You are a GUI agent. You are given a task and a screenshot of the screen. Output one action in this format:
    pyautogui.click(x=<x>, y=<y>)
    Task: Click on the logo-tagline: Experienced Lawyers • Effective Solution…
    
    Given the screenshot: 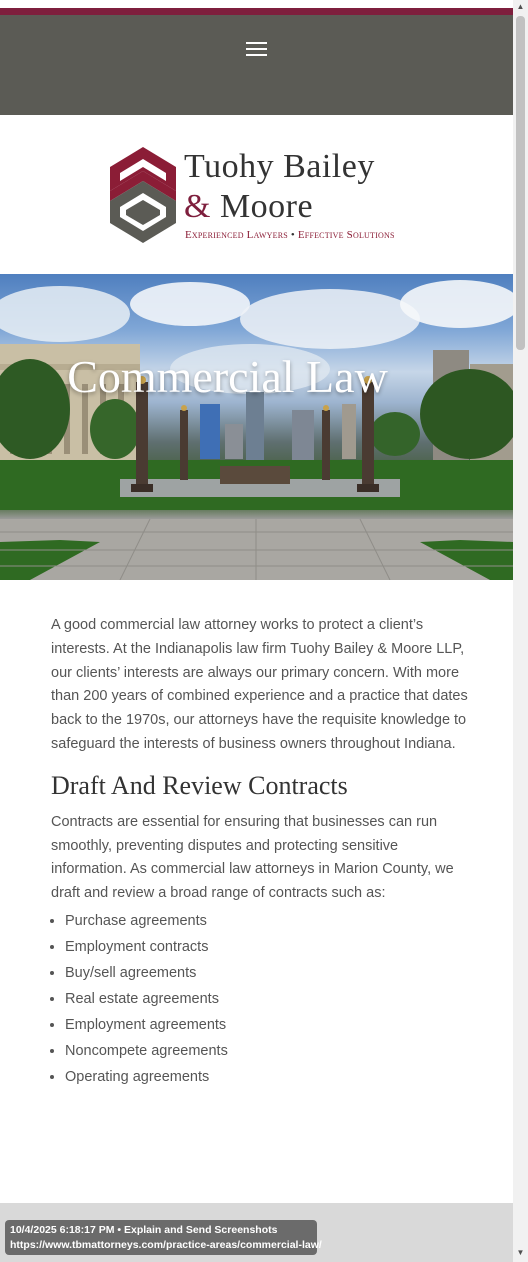 What is the action you would take?
    pyautogui.click(x=290, y=235)
    